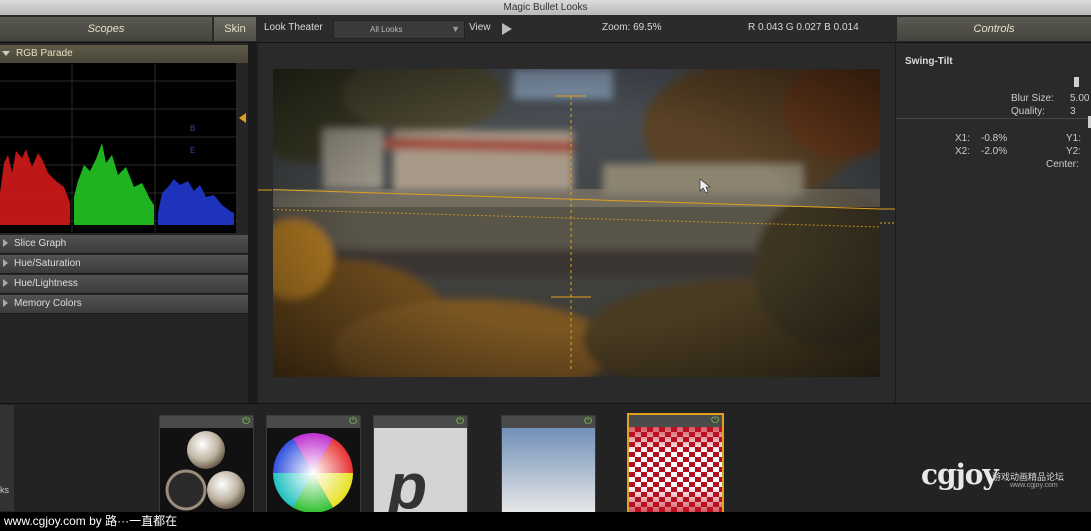  I want to click on svg-text: E, so click(192, 150).